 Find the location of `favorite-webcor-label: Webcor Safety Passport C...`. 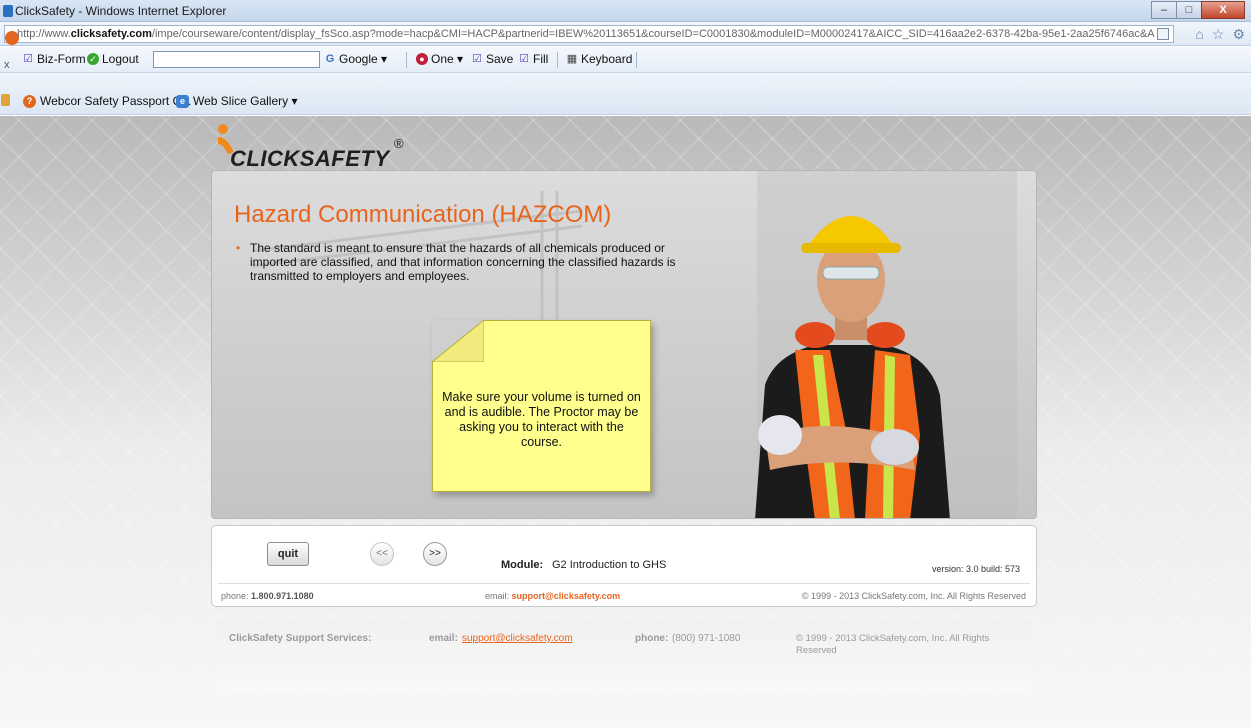

favorite-webcor-label: Webcor Safety Passport C... is located at coordinates (116, 101).